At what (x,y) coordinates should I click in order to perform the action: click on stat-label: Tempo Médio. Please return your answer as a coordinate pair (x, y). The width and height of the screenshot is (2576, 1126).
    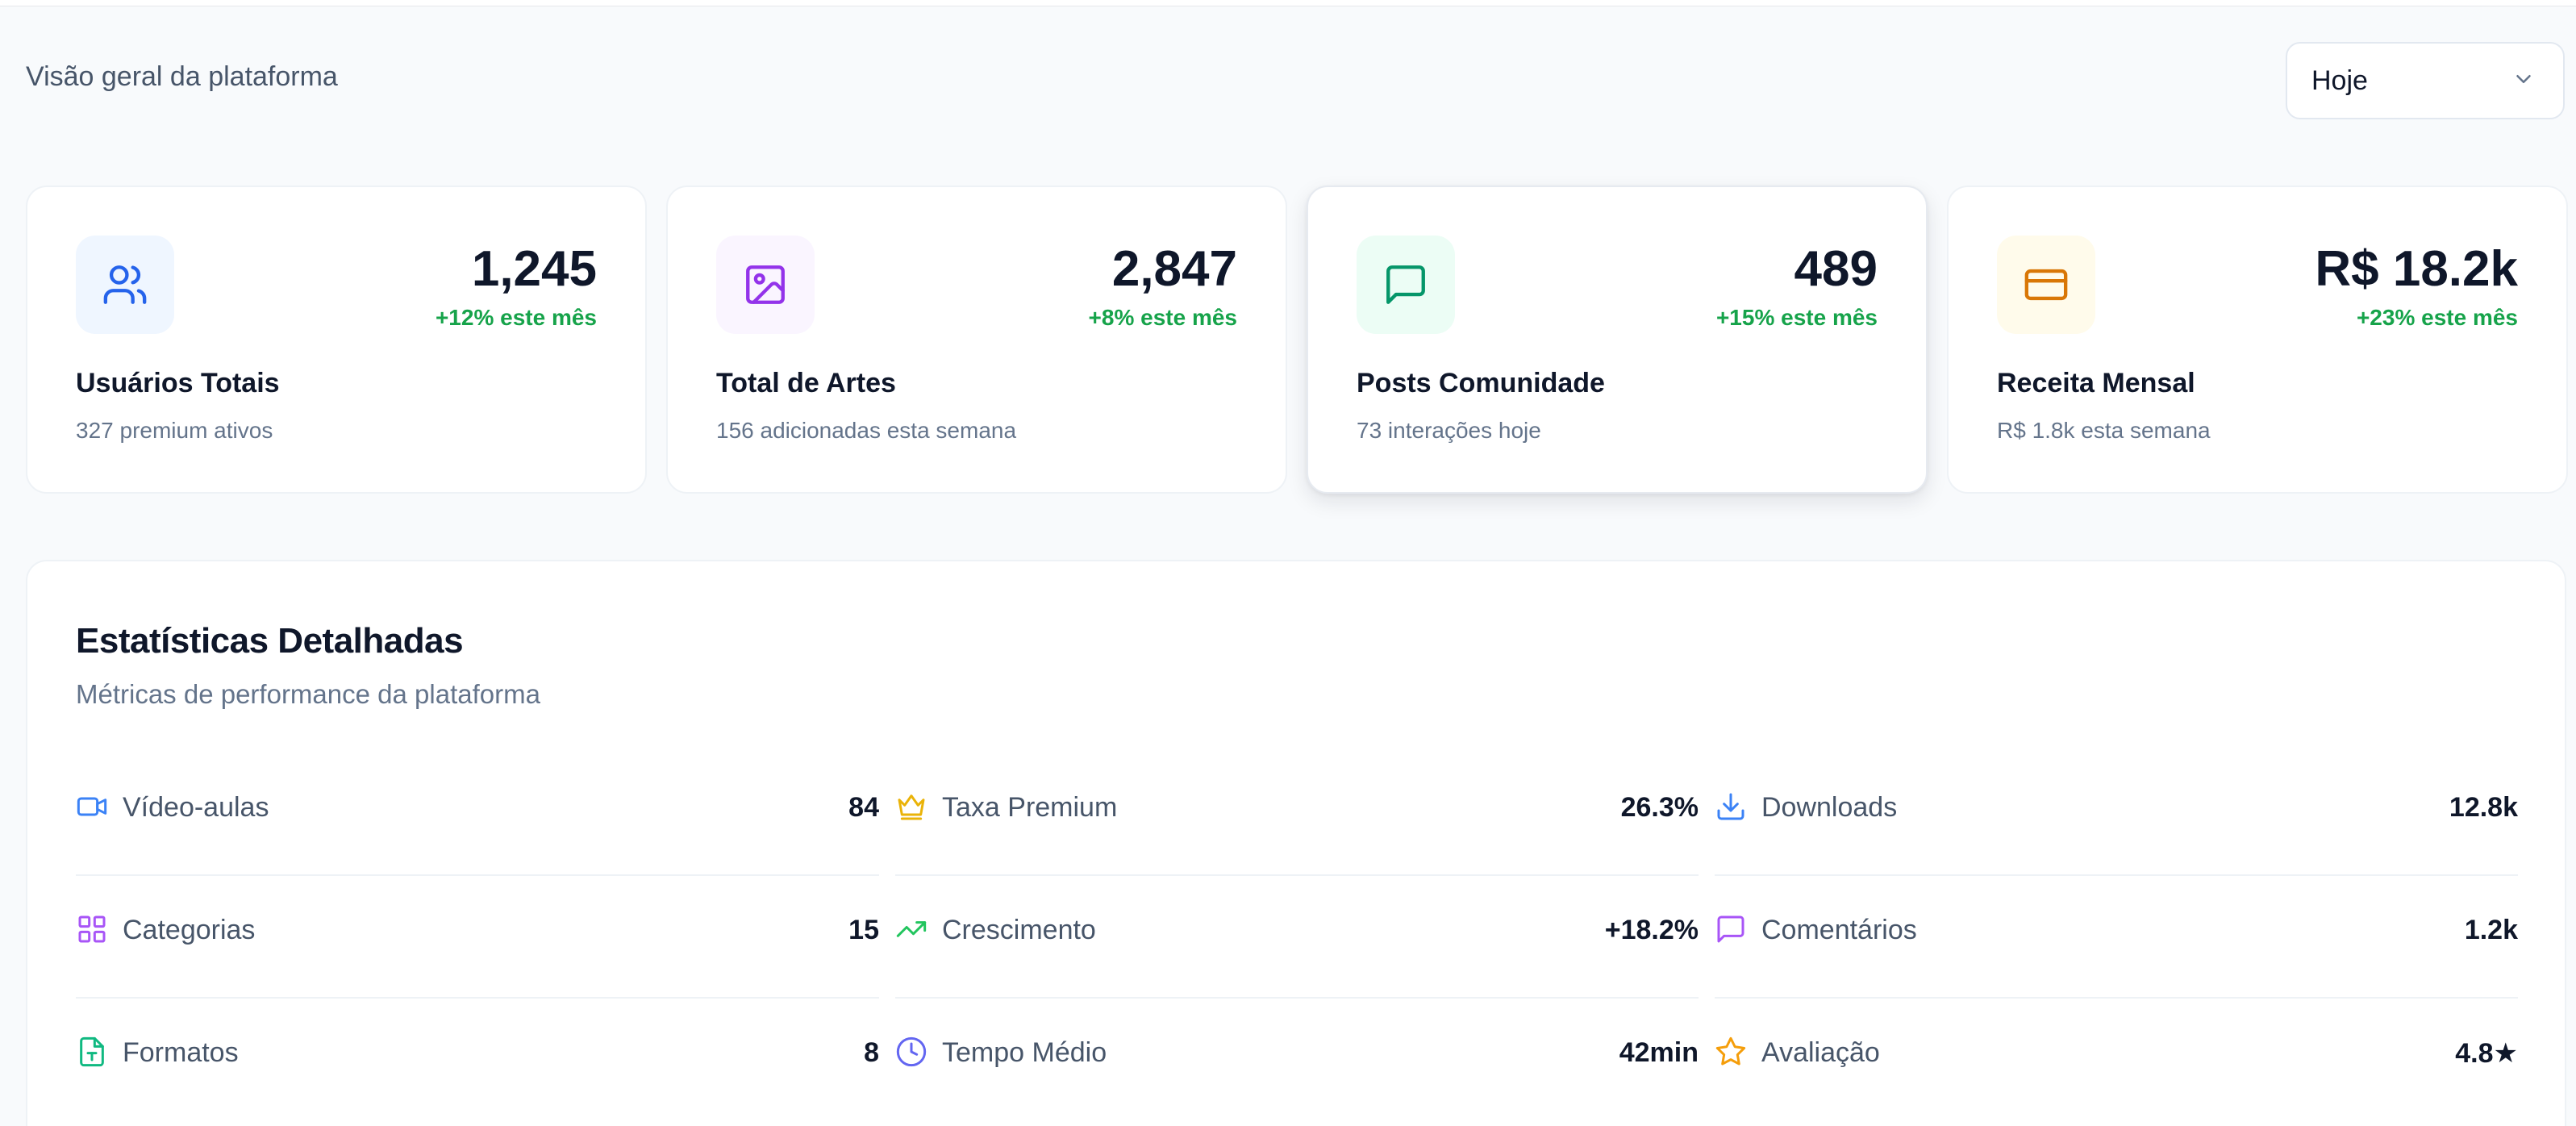
    Looking at the image, I should click on (1024, 1053).